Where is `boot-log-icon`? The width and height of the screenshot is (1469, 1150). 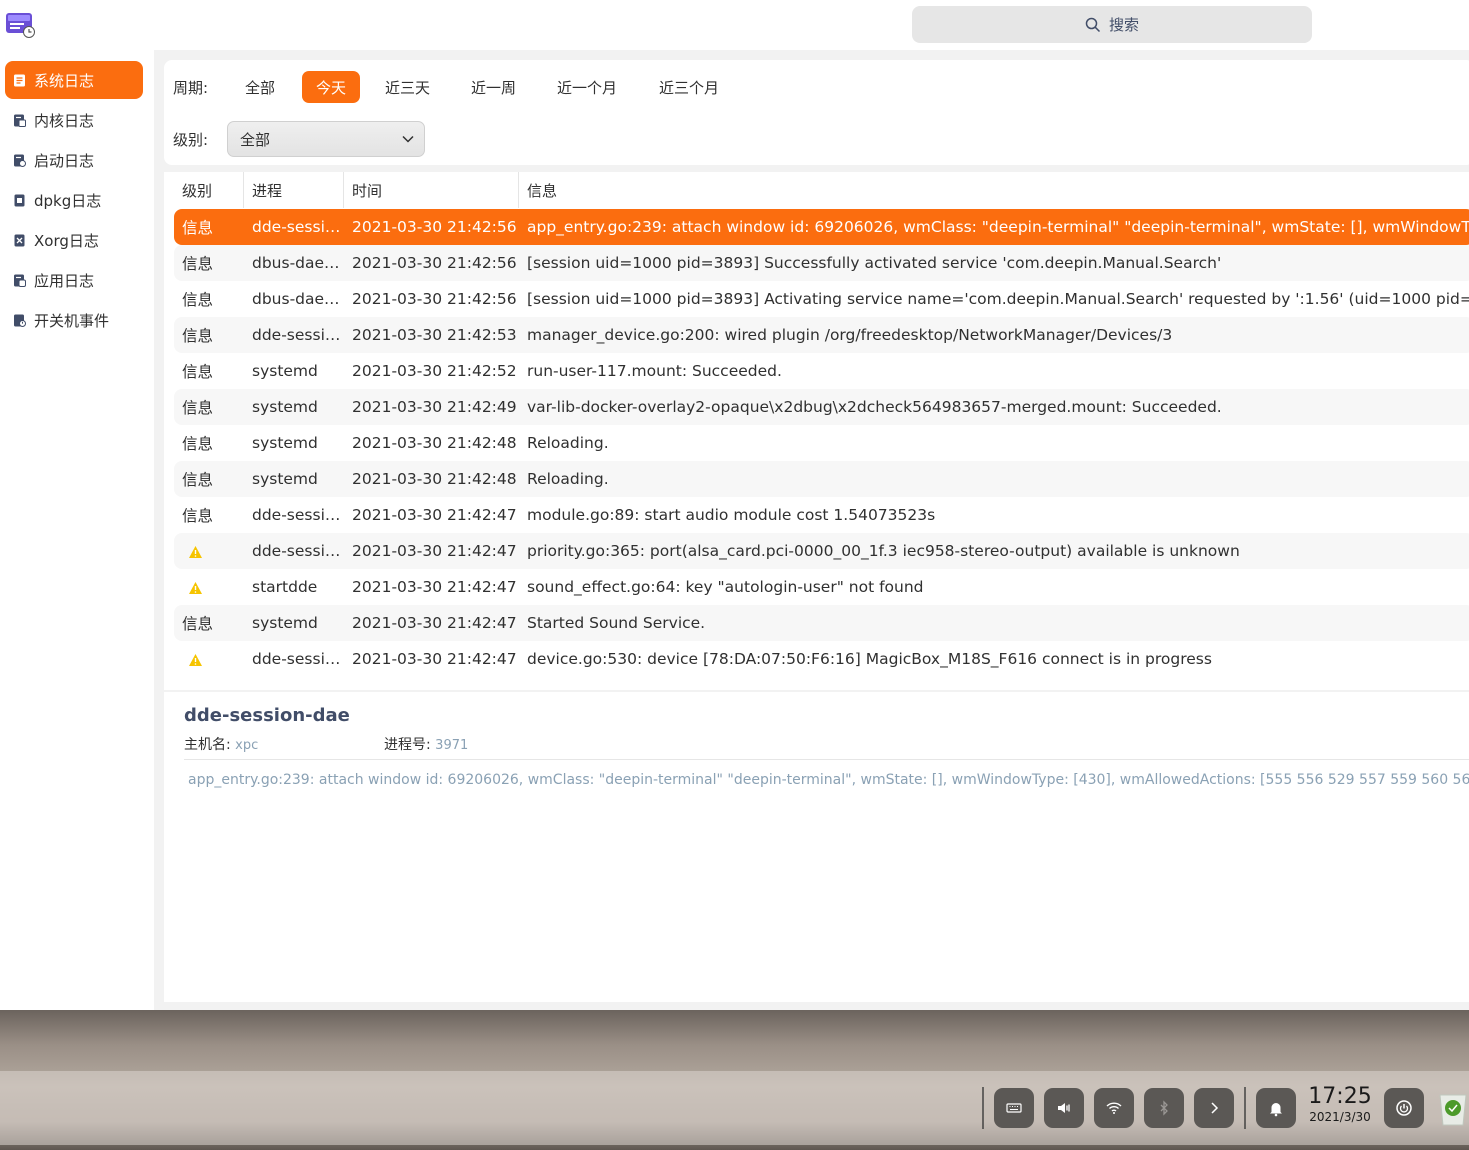
boot-log-icon is located at coordinates (19, 160).